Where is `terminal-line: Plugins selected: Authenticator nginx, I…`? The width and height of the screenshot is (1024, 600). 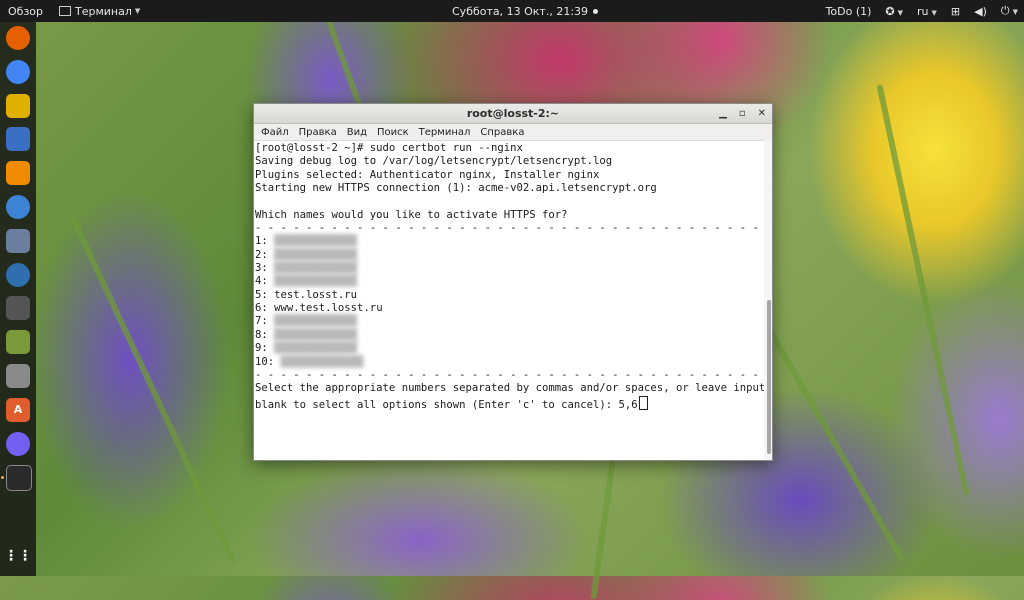 terminal-line: Plugins selected: Authenticator nginx, I… is located at coordinates (427, 174).